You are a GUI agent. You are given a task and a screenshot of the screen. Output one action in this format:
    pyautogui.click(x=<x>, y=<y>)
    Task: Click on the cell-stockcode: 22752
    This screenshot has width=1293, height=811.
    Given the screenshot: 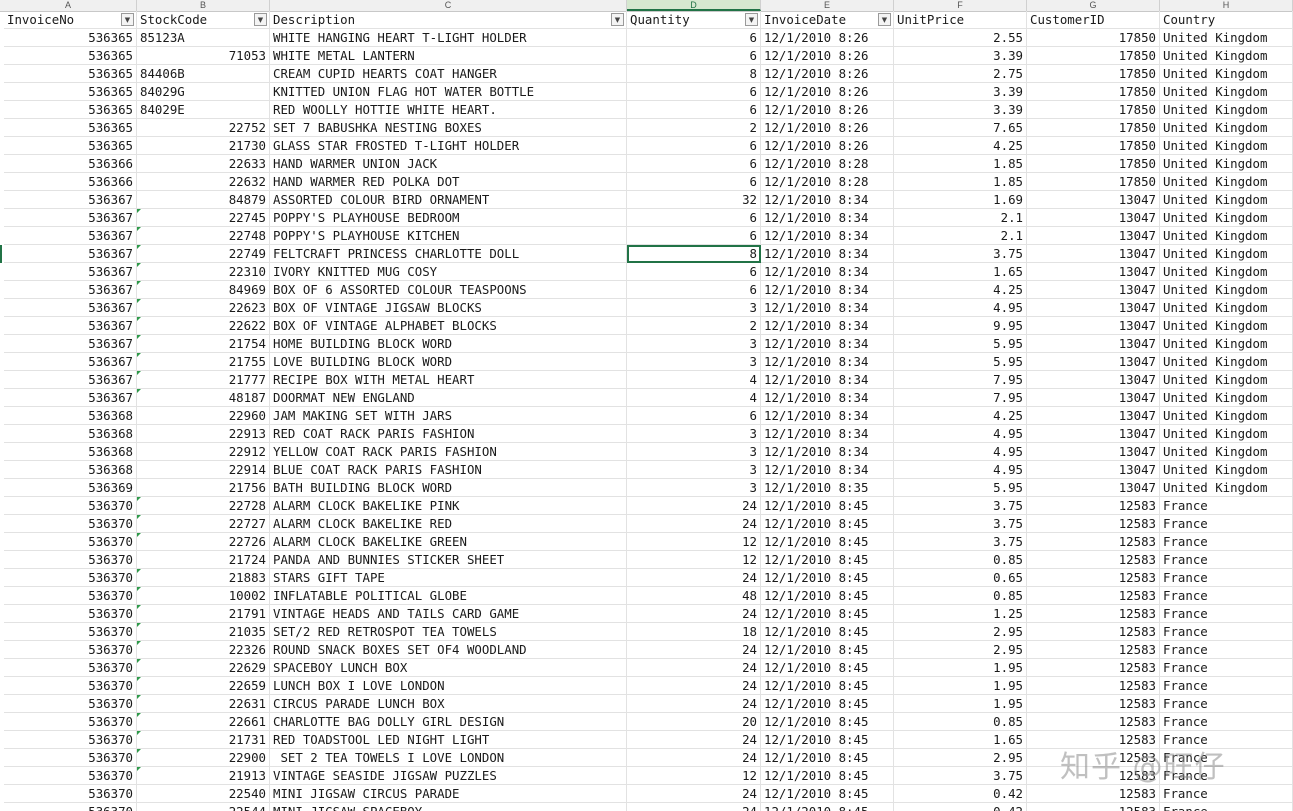 What is the action you would take?
    pyautogui.click(x=203, y=128)
    